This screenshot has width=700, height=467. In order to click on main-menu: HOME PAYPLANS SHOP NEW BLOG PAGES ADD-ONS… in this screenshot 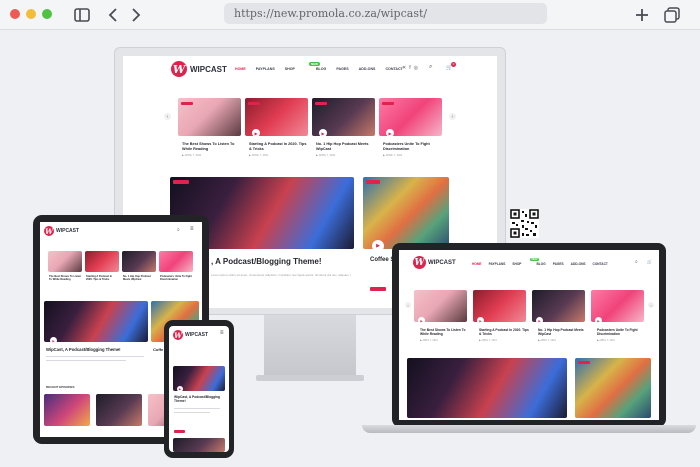, I will do `click(540, 262)`.